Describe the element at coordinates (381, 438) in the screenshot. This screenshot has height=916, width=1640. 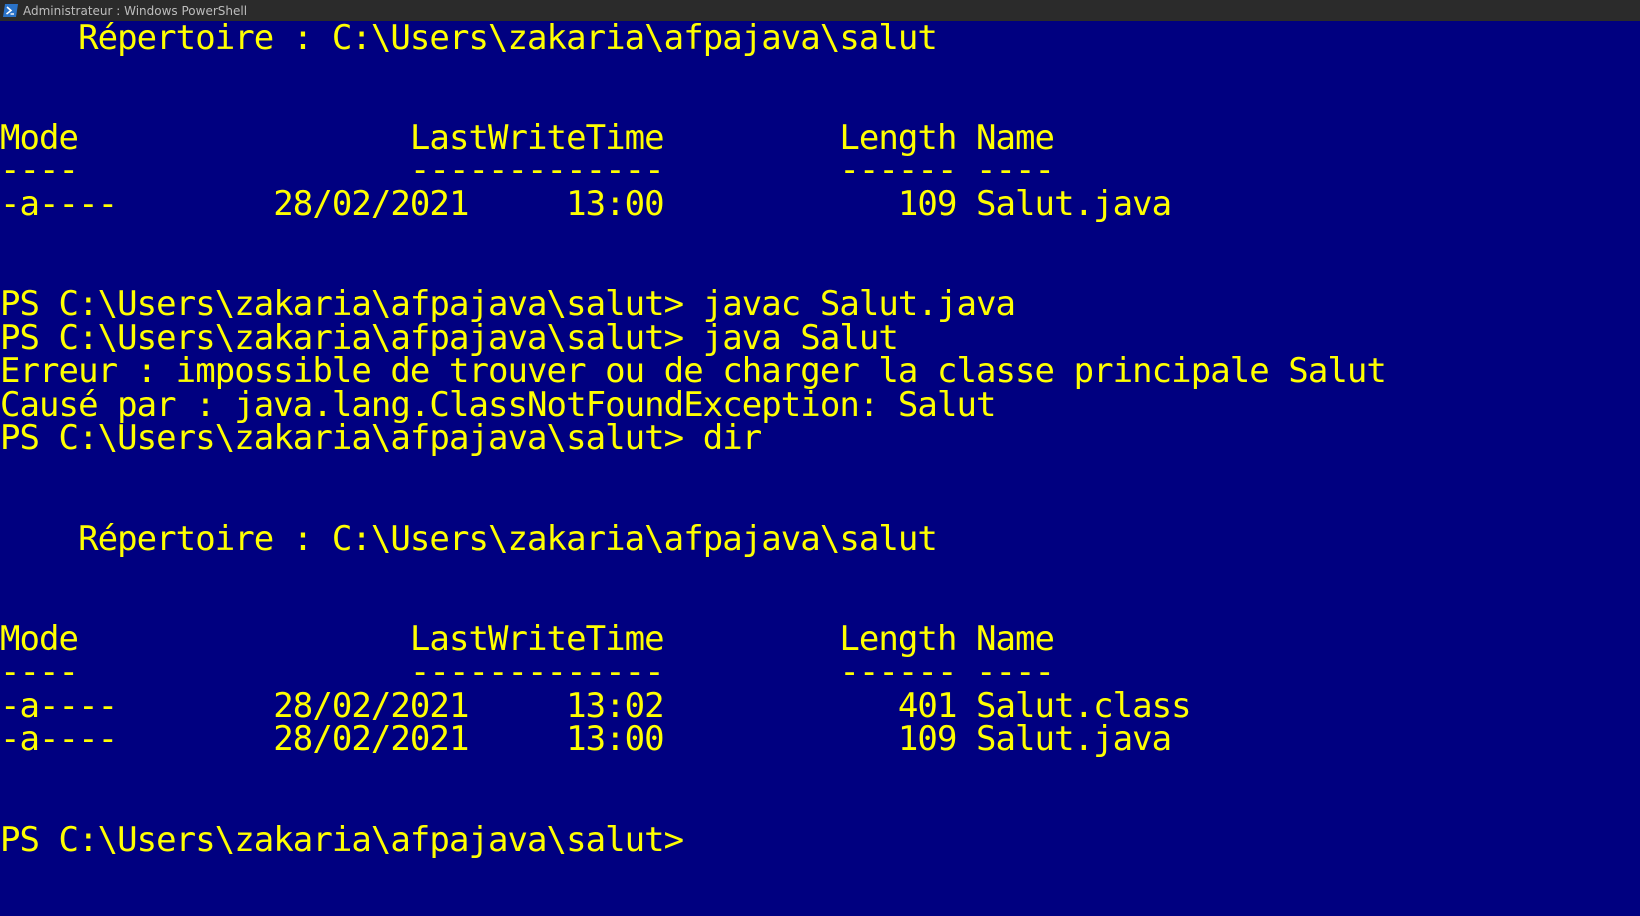
I see `console-line: PS C:\Users\zakaria\afpajava\salut> dir` at that location.